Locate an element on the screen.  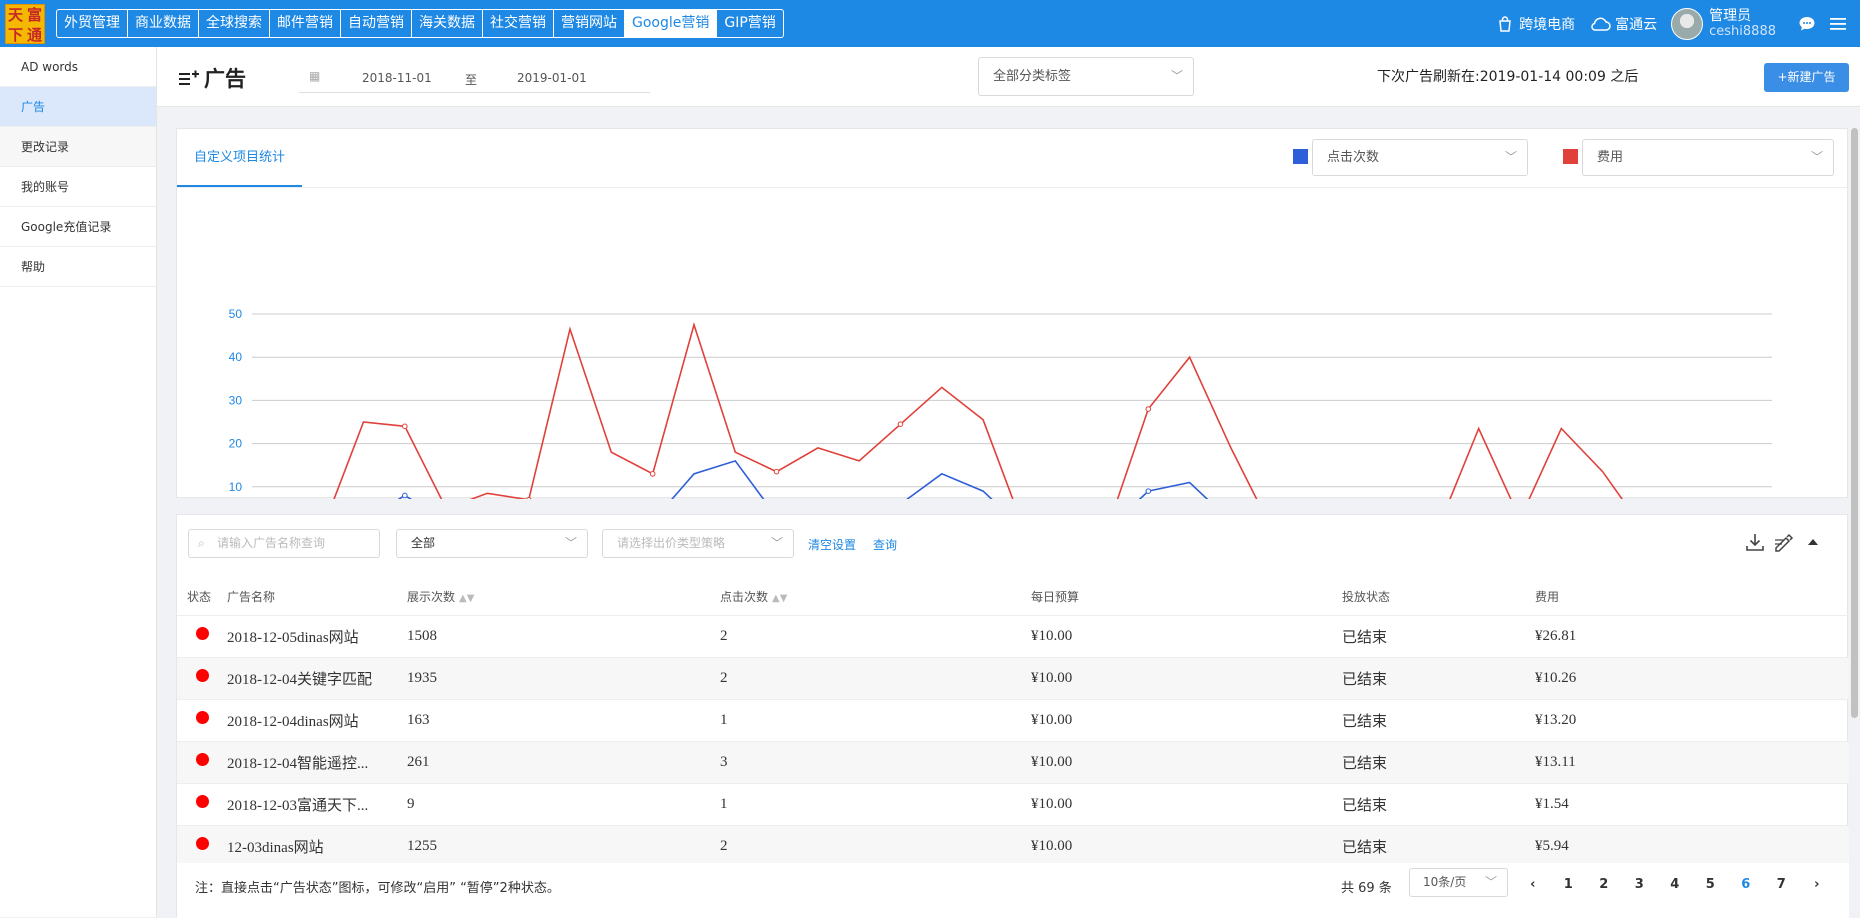
chat-button is located at coordinates (1807, 24).